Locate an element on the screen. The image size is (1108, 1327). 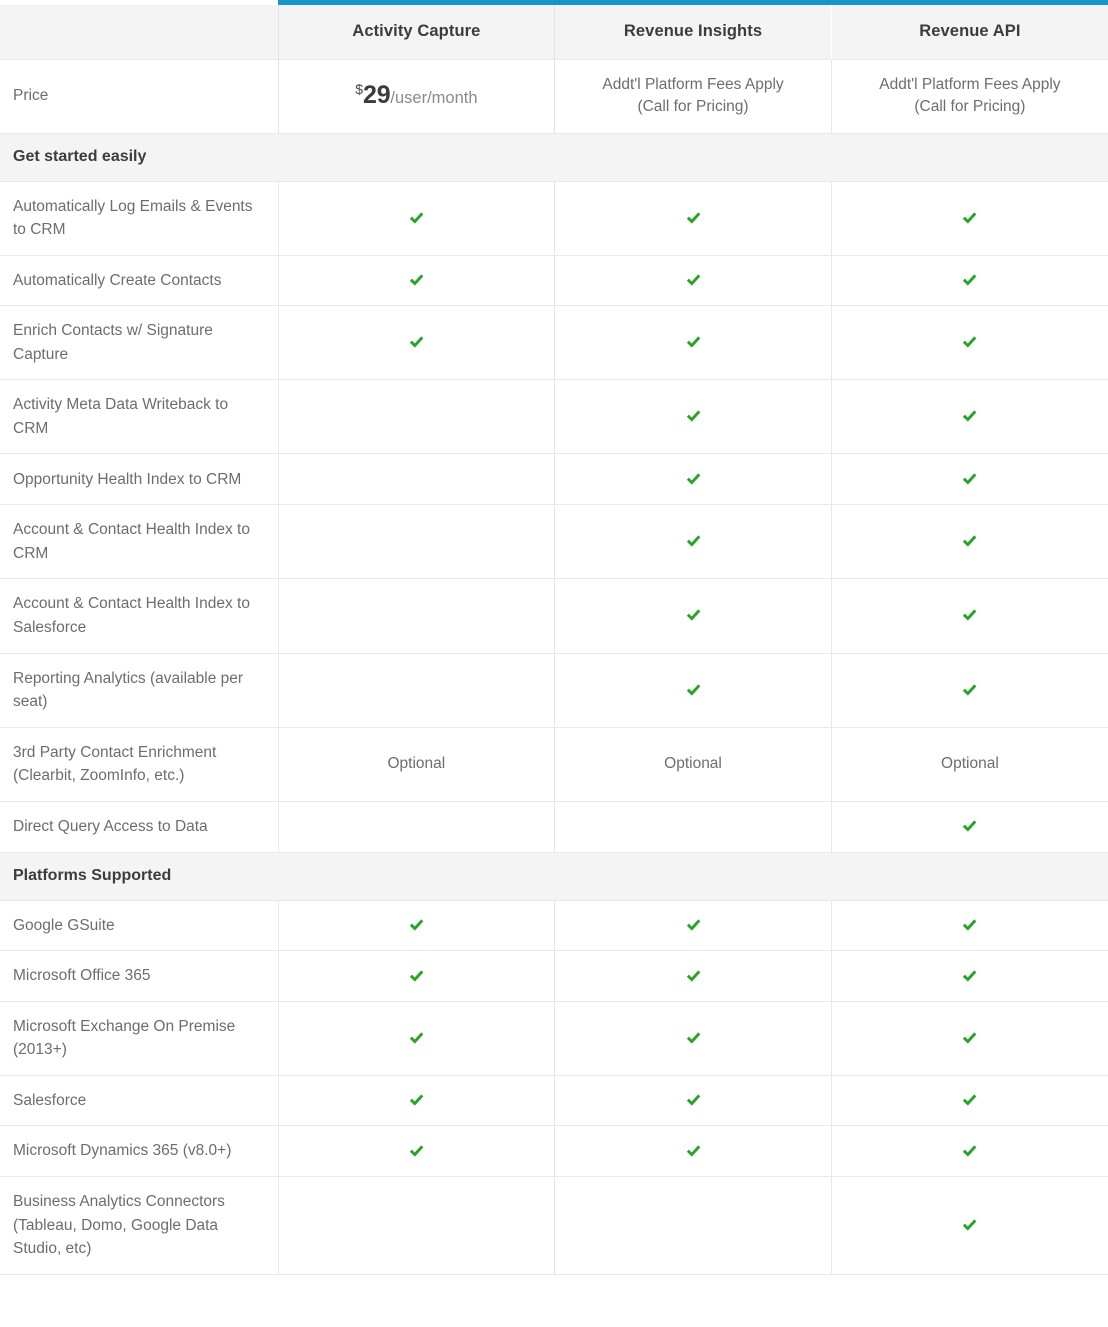
feature-label: Salesforce is located at coordinates (139, 1101).